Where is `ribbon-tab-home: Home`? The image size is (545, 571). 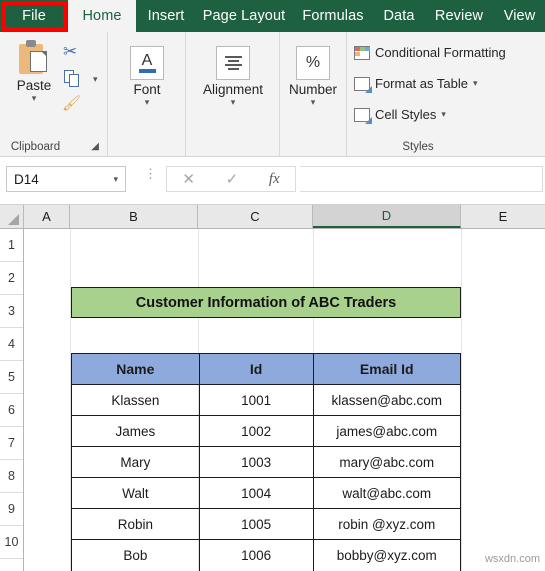
ribbon-tab-home: Home is located at coordinates (102, 16).